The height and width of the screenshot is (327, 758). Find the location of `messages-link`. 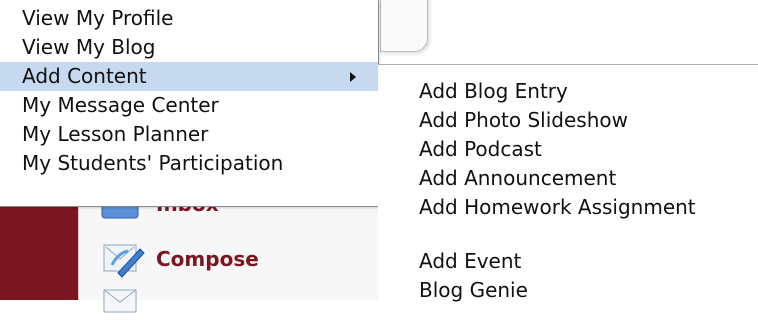

messages-link is located at coordinates (233, 306).